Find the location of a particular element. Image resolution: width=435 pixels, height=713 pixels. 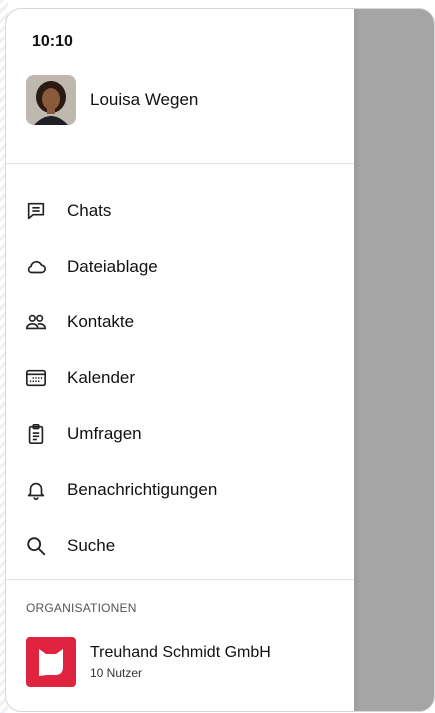

avatar is located at coordinates (51, 100).